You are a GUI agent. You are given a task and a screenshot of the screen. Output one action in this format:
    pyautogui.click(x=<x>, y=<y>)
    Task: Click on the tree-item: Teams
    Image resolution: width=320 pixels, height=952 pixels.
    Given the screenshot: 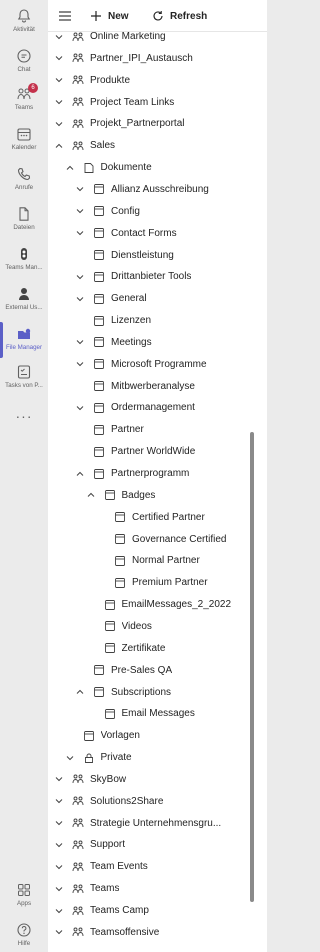 What is the action you would take?
    pyautogui.click(x=151, y=888)
    